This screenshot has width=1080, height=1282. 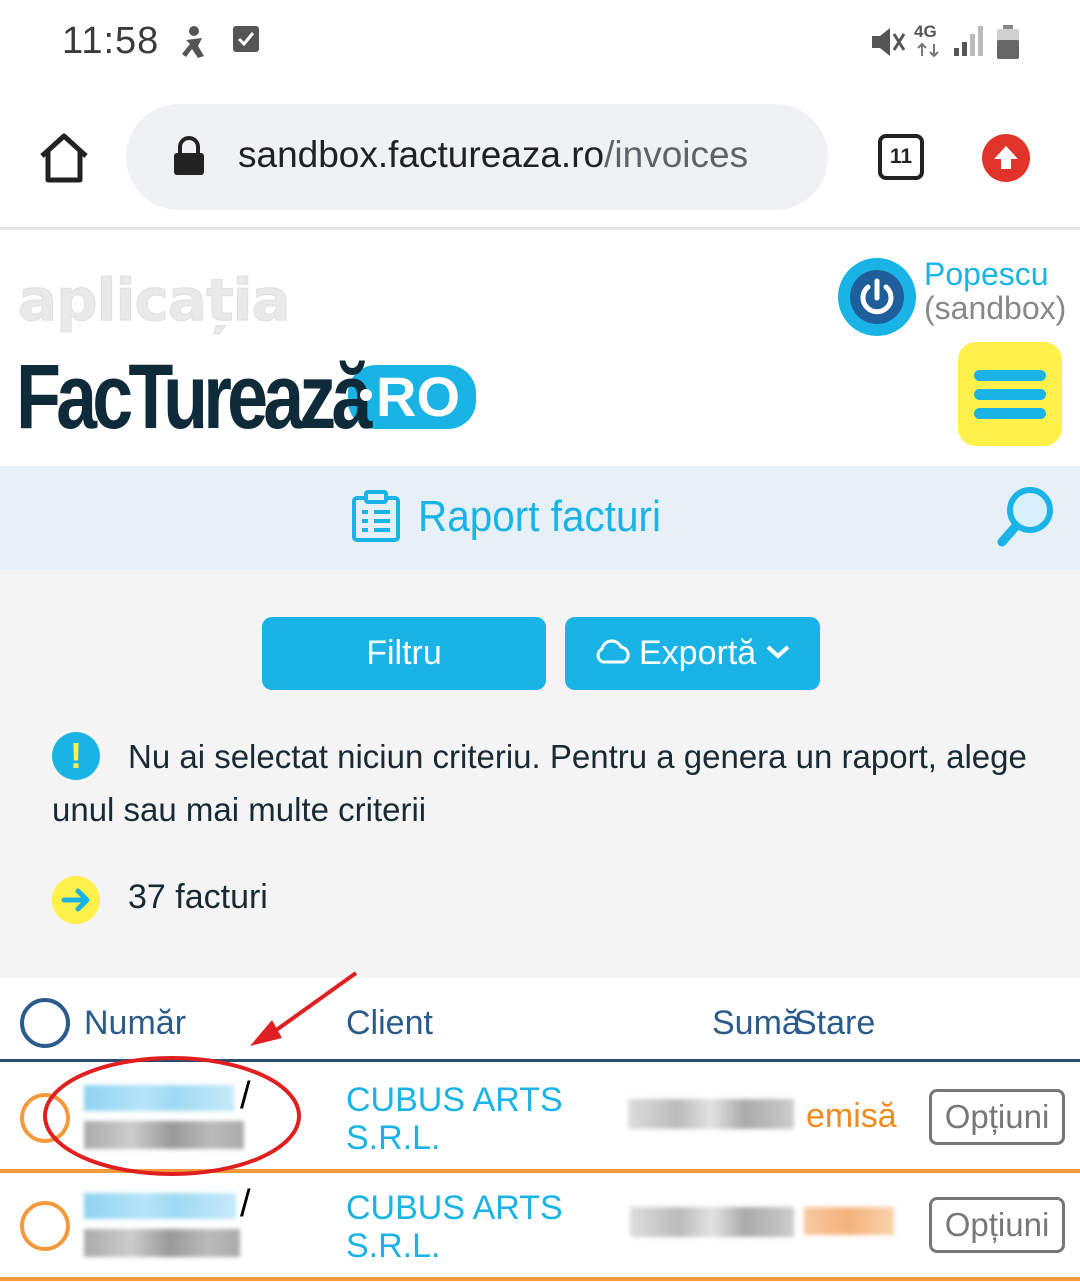 I want to click on column-header-amount: Sumă, so click(x=756, y=1023).